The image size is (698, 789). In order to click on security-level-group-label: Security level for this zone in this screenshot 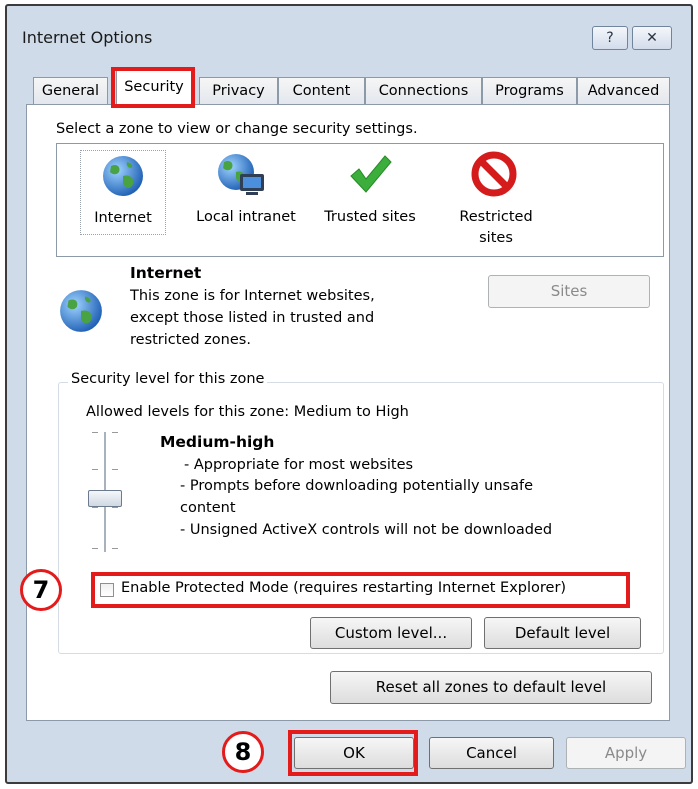, I will do `click(168, 379)`.